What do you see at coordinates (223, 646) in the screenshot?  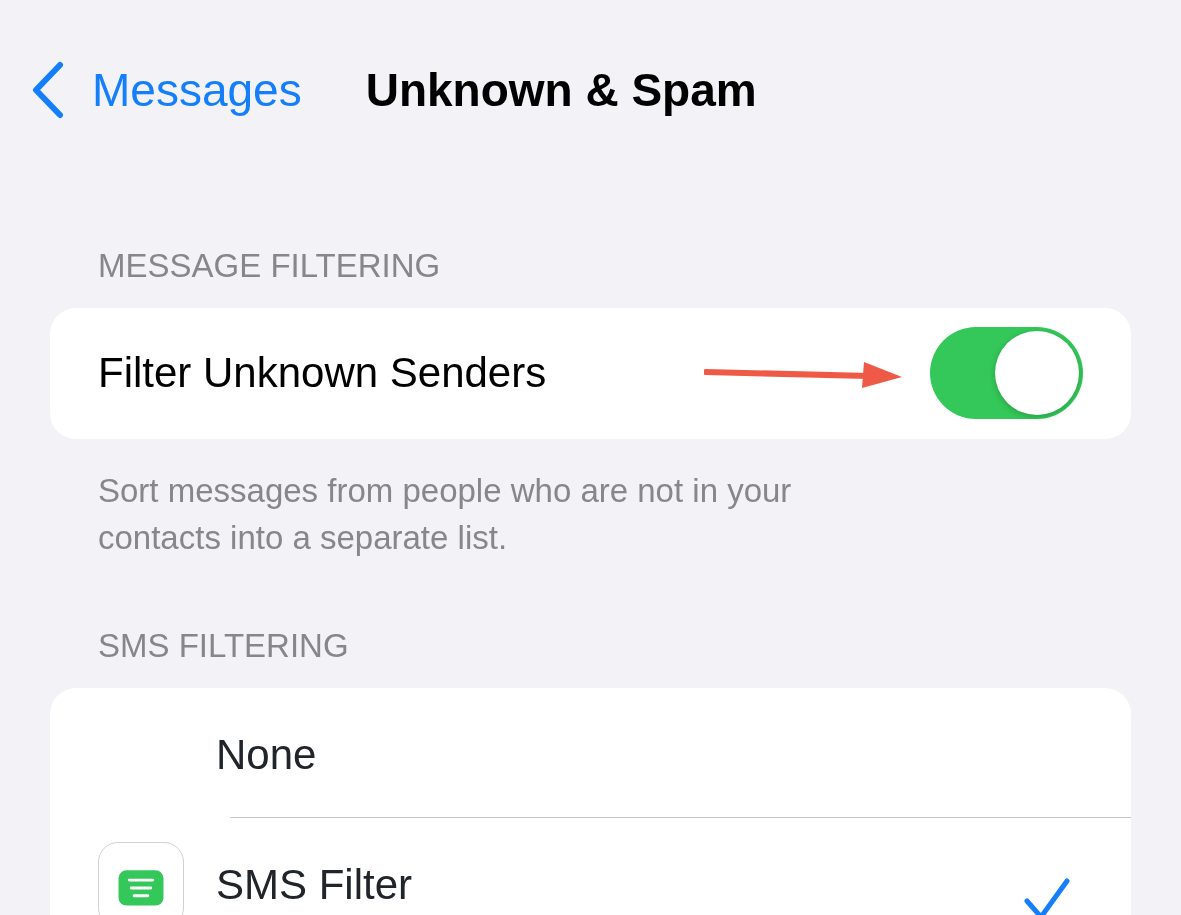 I see `section-header: SMS FILTERING` at bounding box center [223, 646].